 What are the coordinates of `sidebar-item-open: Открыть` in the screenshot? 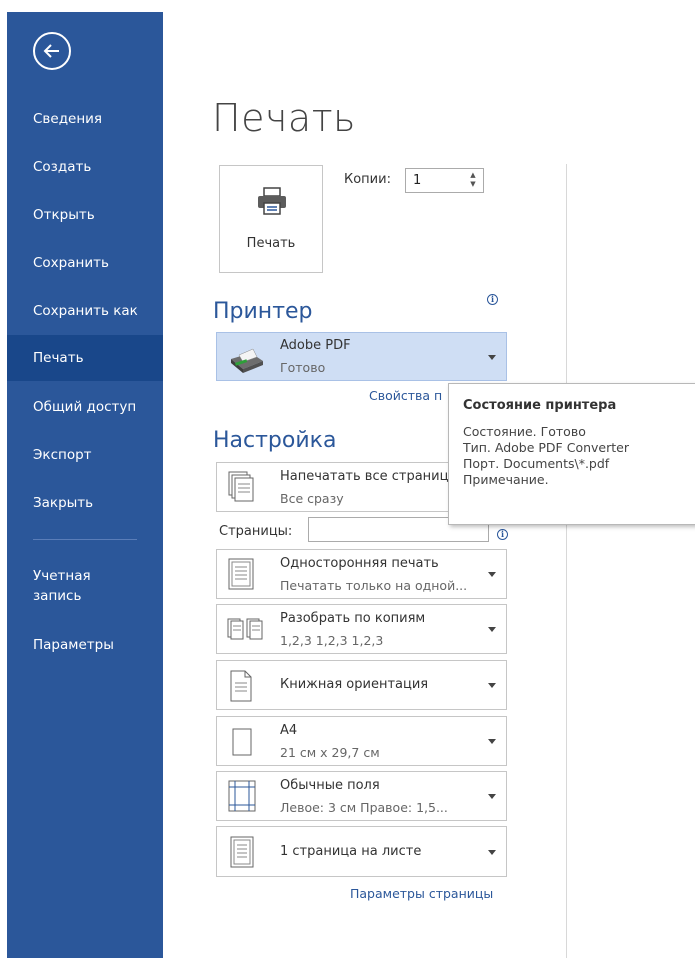 It's located at (85, 215).